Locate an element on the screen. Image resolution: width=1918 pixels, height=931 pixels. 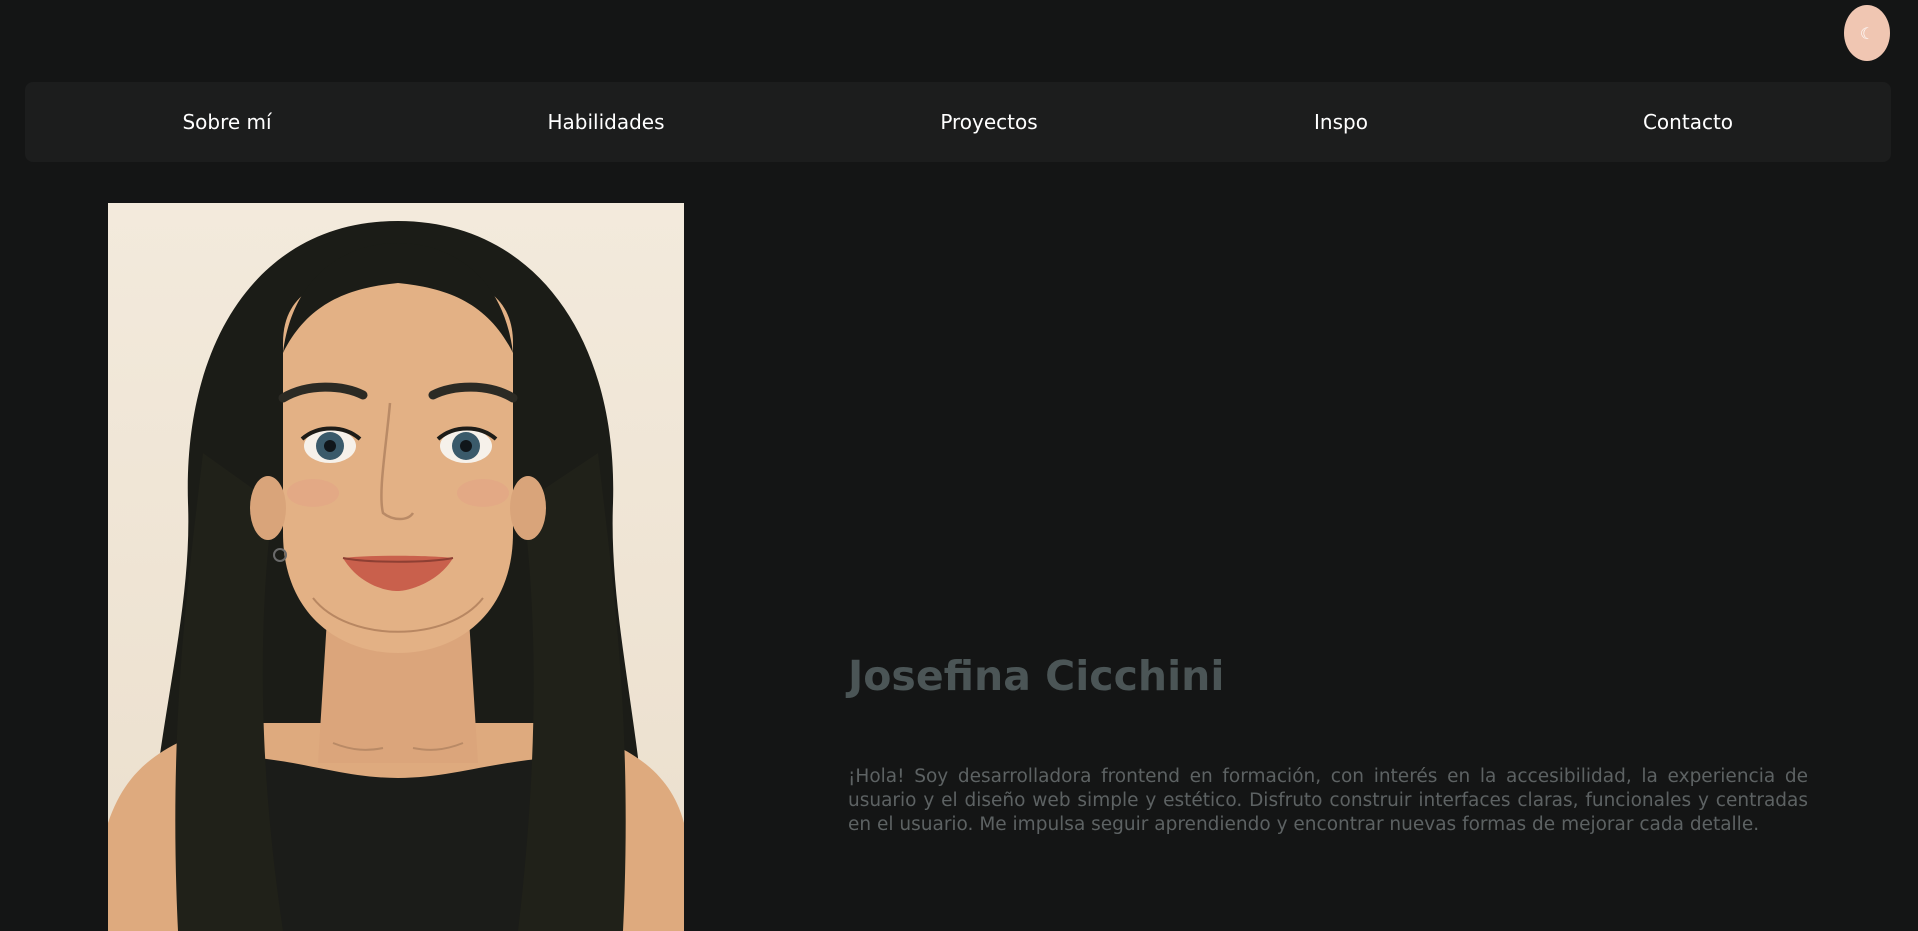
theme-toggle-button: ☾ is located at coordinates (1867, 33).